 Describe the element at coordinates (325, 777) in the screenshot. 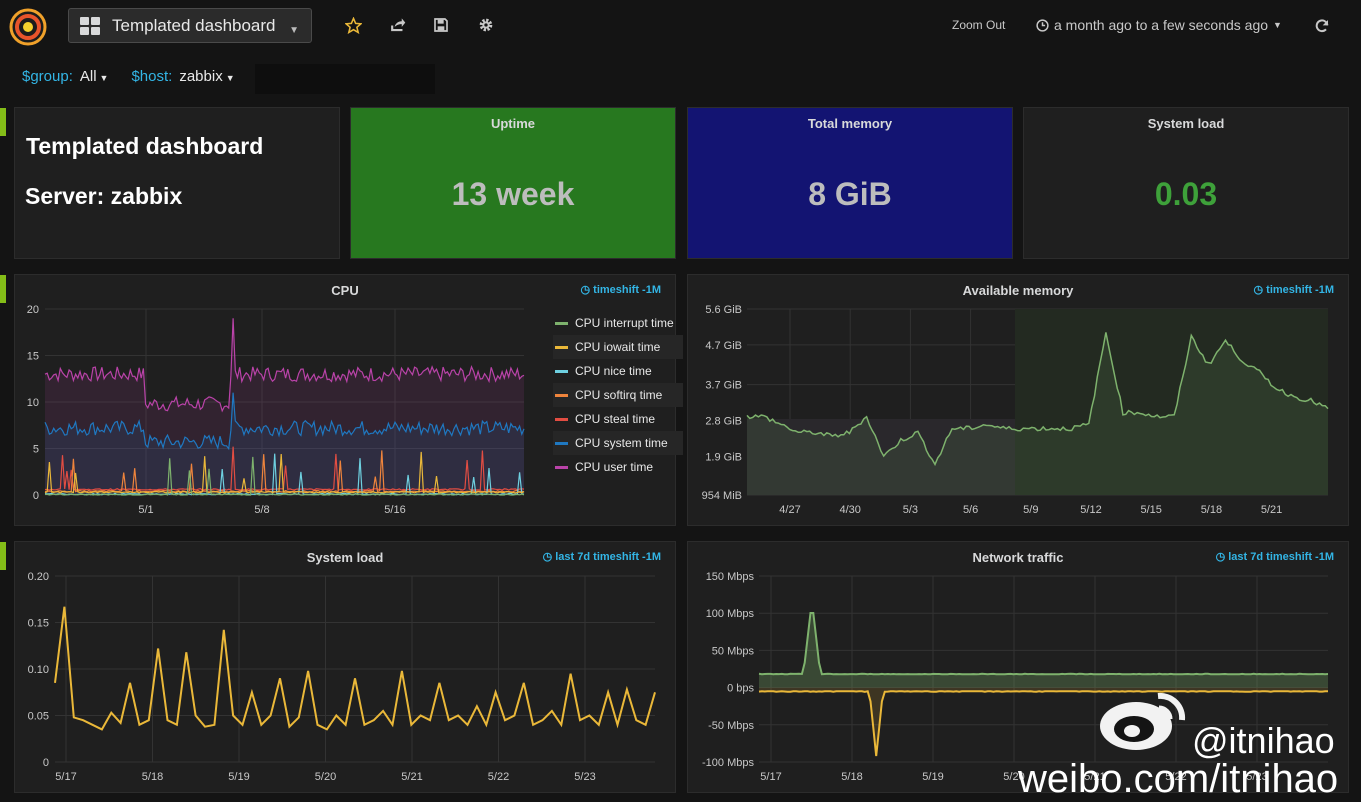

I see `x-tick-label: 5/20` at that location.